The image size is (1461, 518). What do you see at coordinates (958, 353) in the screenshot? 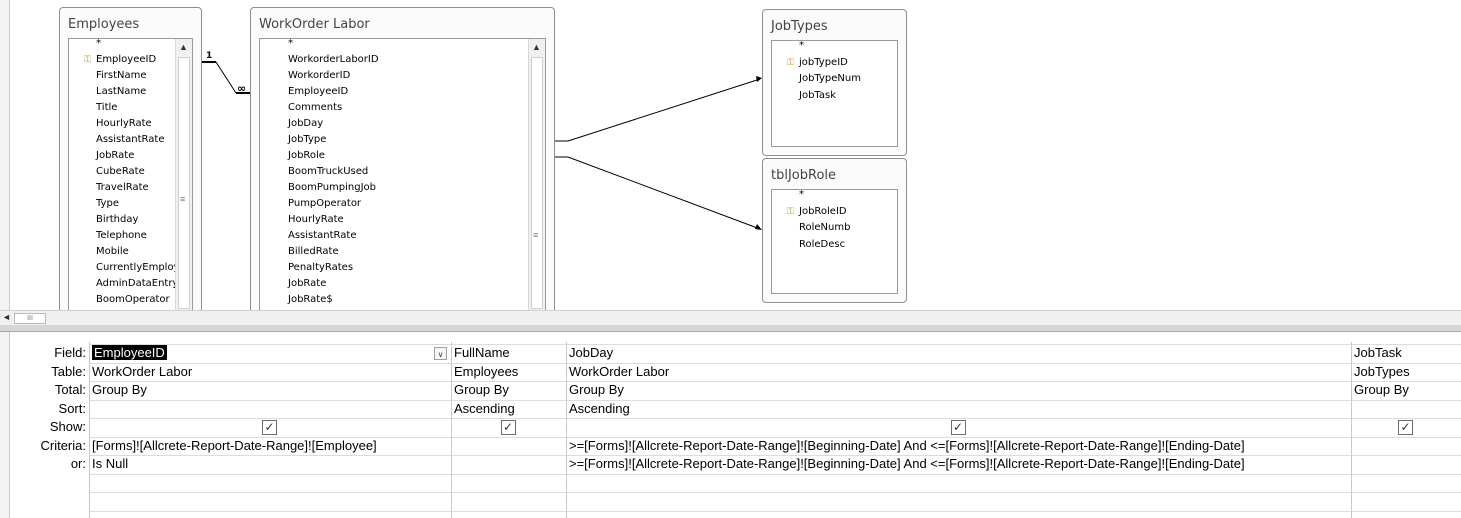
I see `grid-cell-field: JobDay` at bounding box center [958, 353].